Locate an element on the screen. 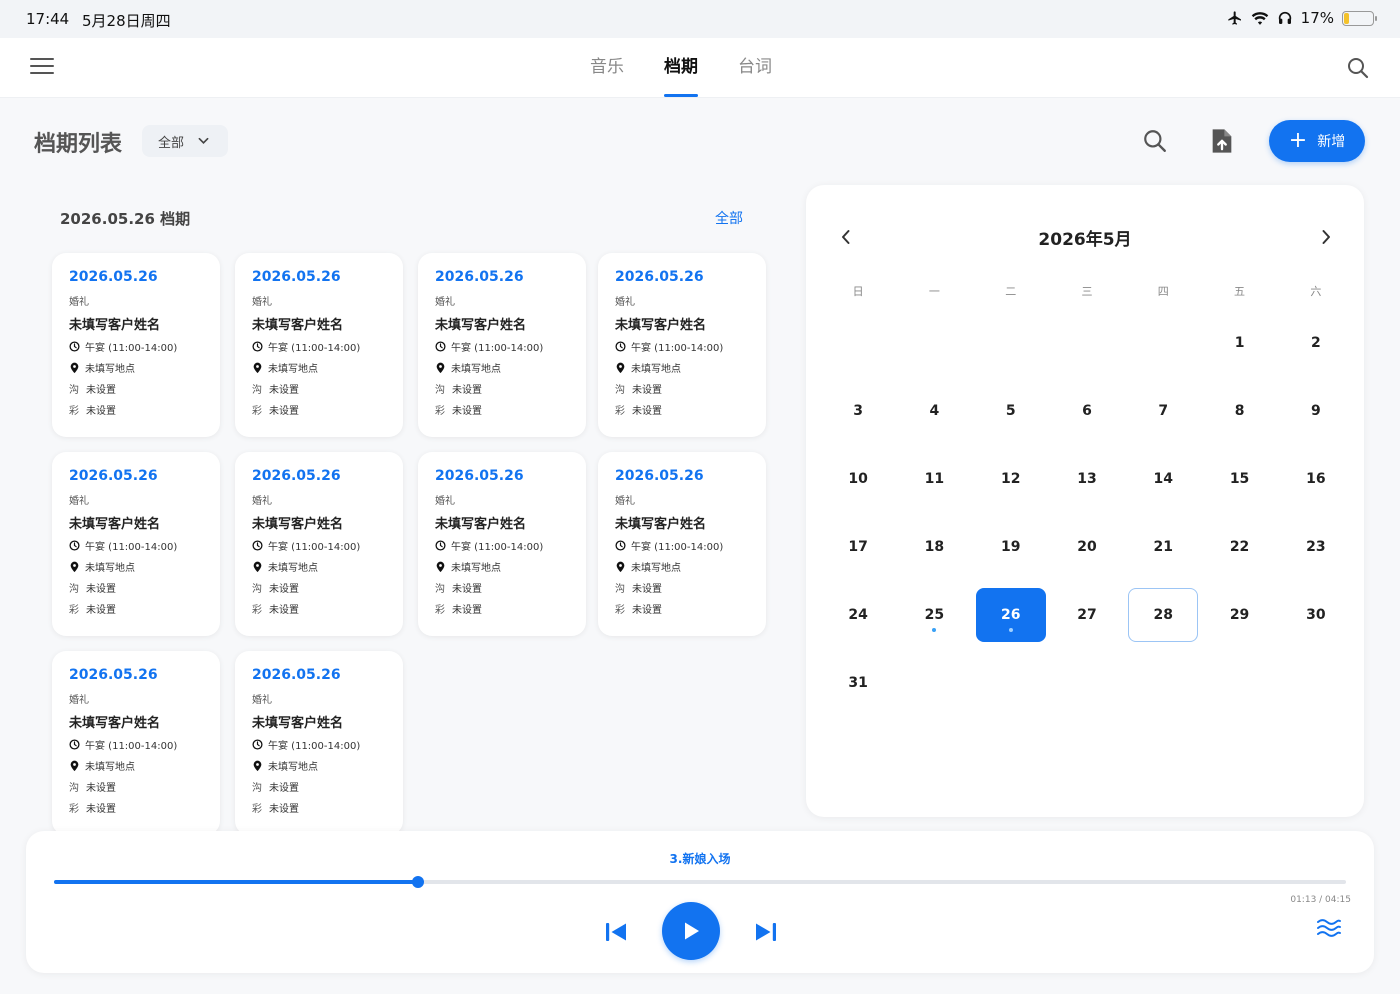 The width and height of the screenshot is (1400, 994). calendar-day-number: 21 is located at coordinates (1163, 547).